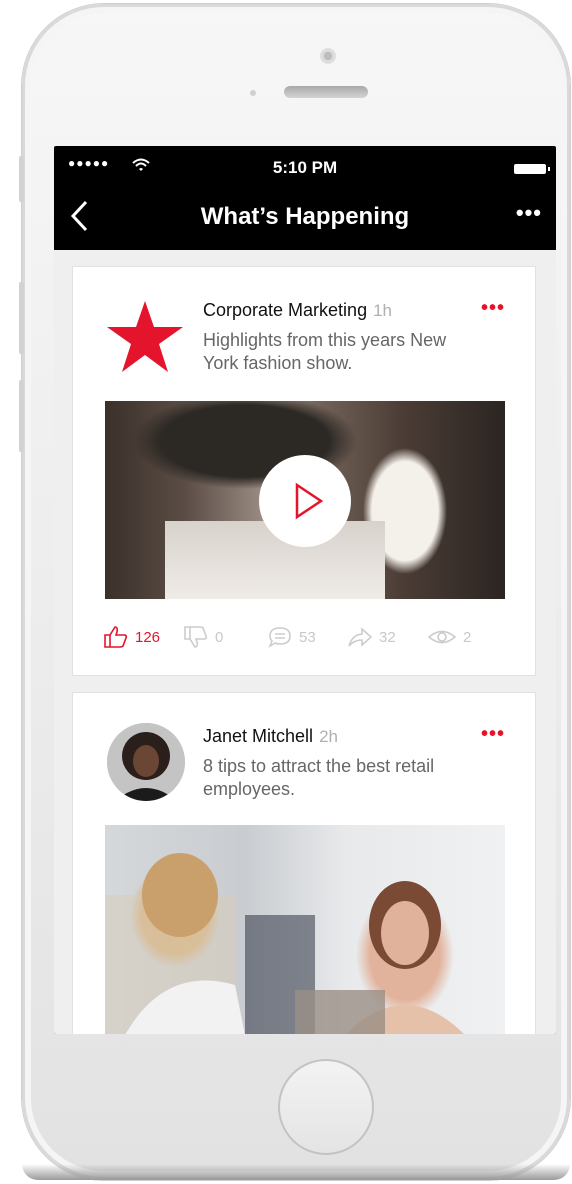 Image resolution: width=572 pixels, height=1184 pixels. Describe the element at coordinates (387, 637) in the screenshot. I see `share-count: 32` at that location.